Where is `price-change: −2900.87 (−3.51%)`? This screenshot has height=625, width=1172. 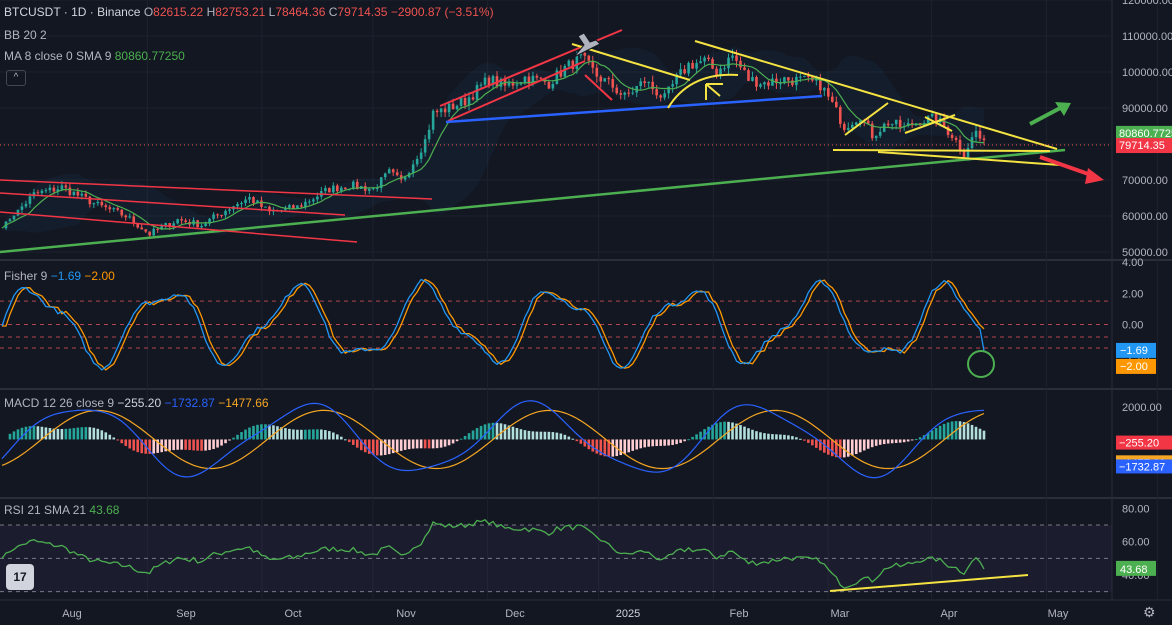 price-change: −2900.87 (−3.51%) is located at coordinates (442, 12).